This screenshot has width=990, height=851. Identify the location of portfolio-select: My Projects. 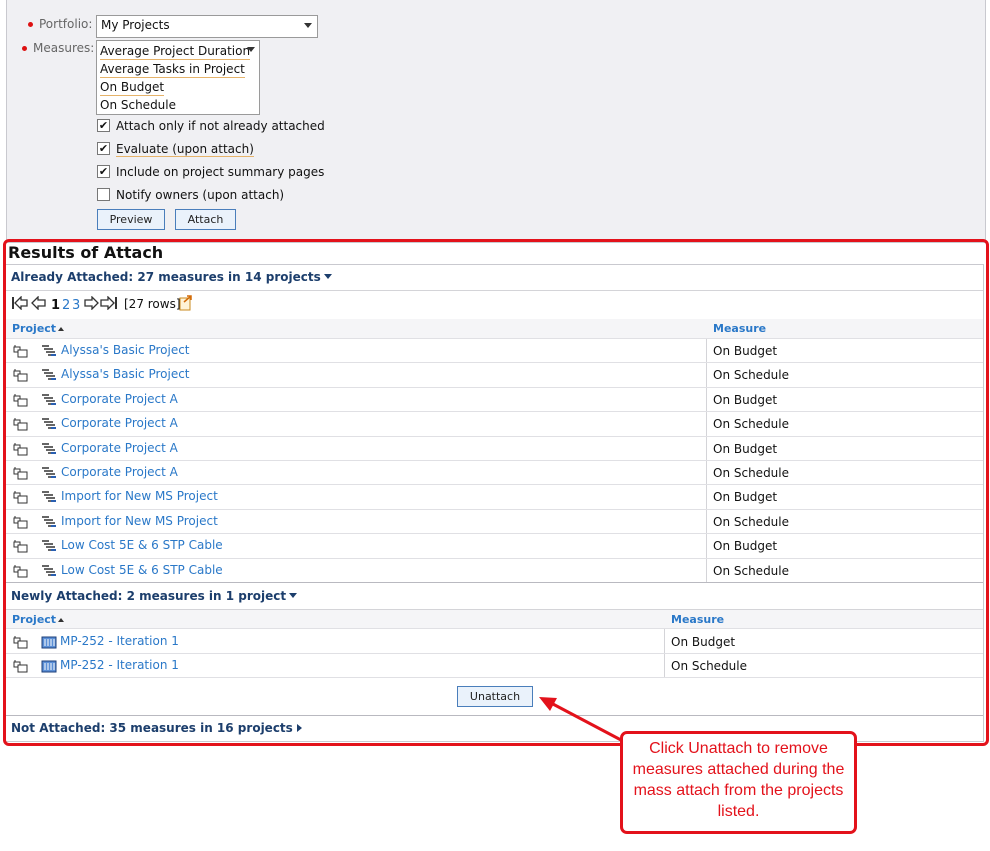
(207, 26).